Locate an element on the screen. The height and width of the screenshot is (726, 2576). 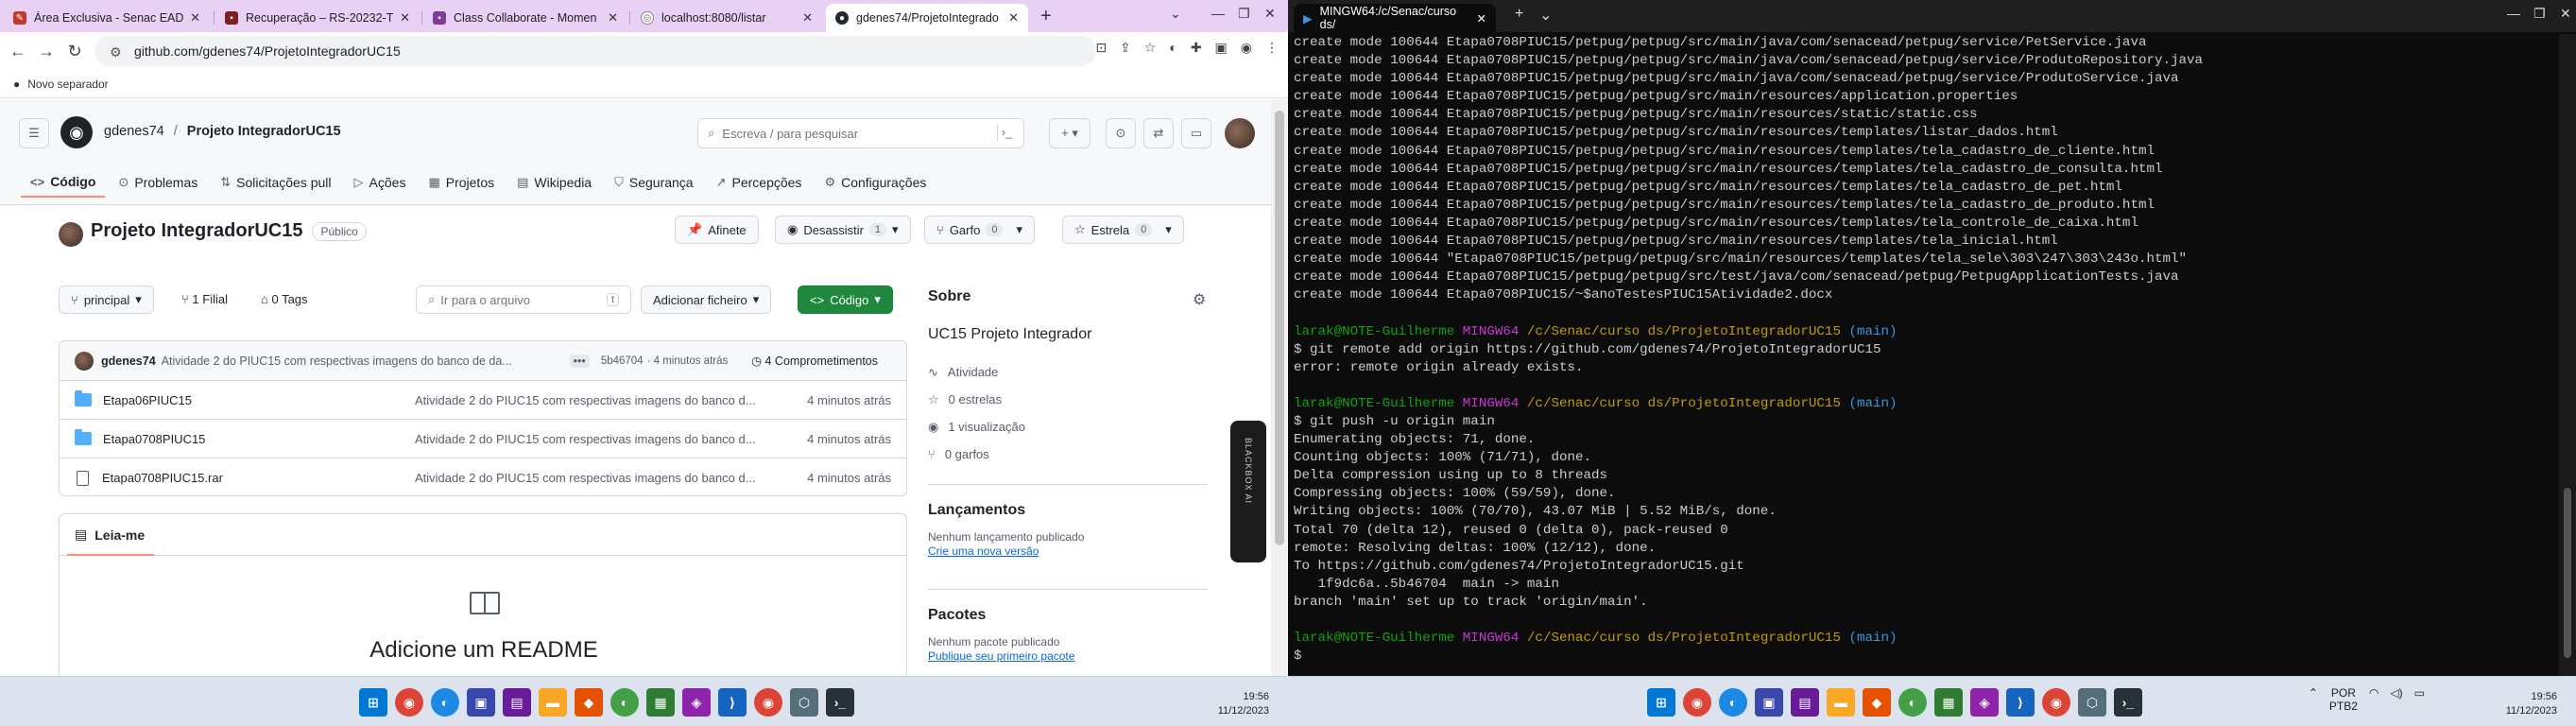
unwatch-button: ◉ Desassistir 1 ▾ is located at coordinates (843, 230).